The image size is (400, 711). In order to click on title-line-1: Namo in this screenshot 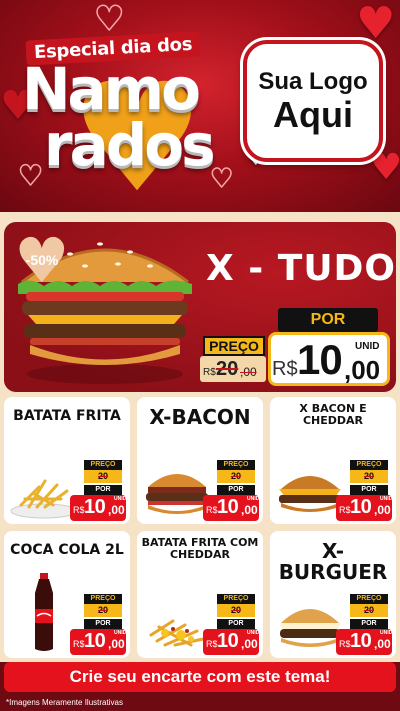, I will do `click(111, 89)`.